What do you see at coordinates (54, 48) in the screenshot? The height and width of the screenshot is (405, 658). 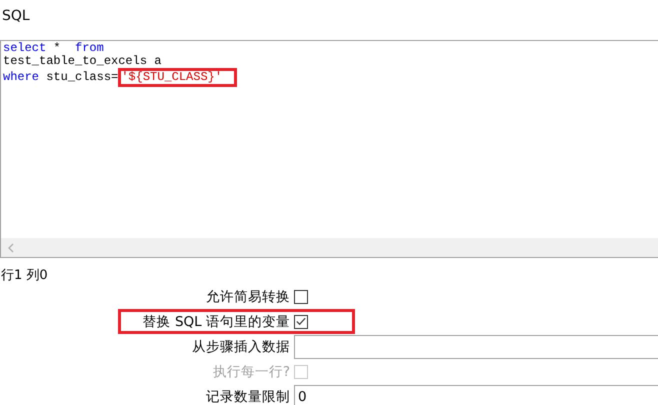 I see `code-line: select * from` at bounding box center [54, 48].